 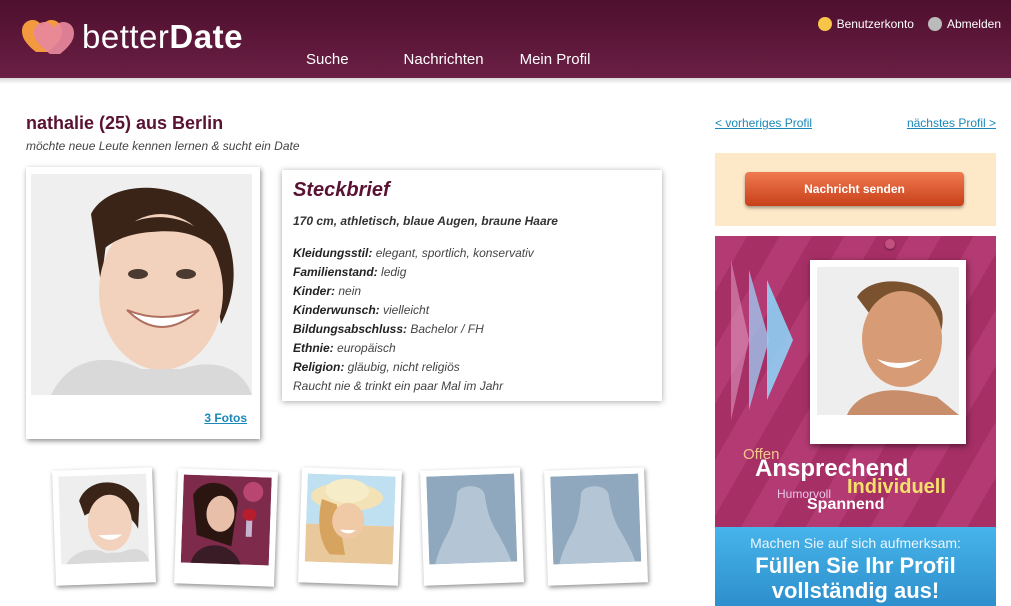 What do you see at coordinates (951, 123) in the screenshot?
I see `next-profile-link: nächstes Profil >` at bounding box center [951, 123].